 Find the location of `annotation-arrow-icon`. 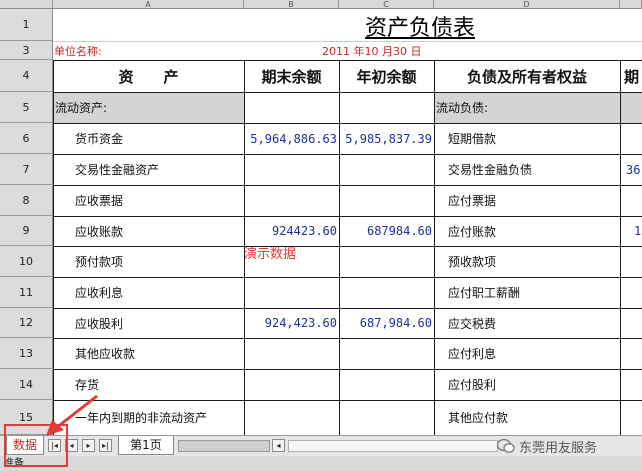

annotation-arrow-icon is located at coordinates (72, 415).